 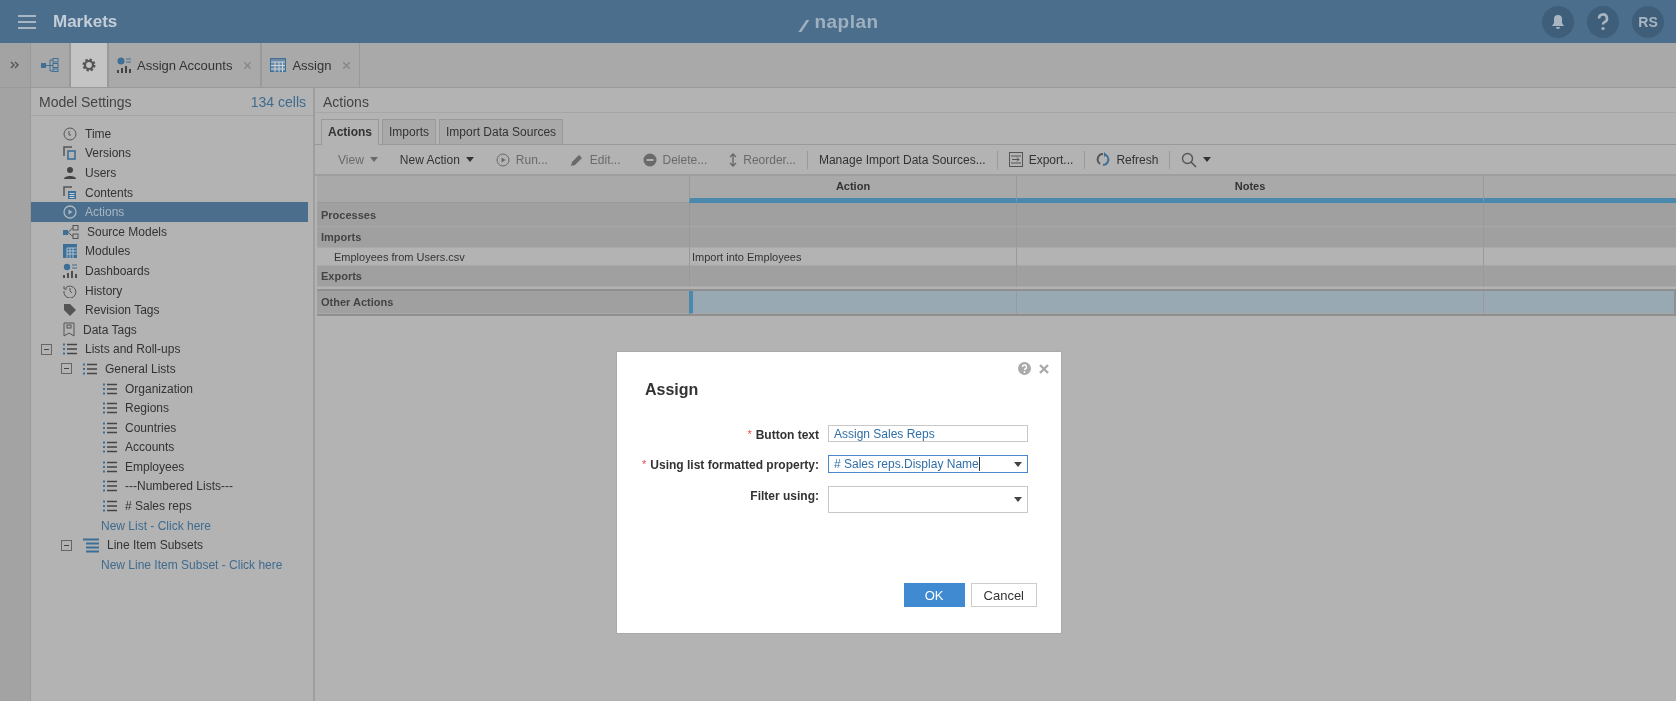 I want to click on lines-icon, so click(x=91, y=545).